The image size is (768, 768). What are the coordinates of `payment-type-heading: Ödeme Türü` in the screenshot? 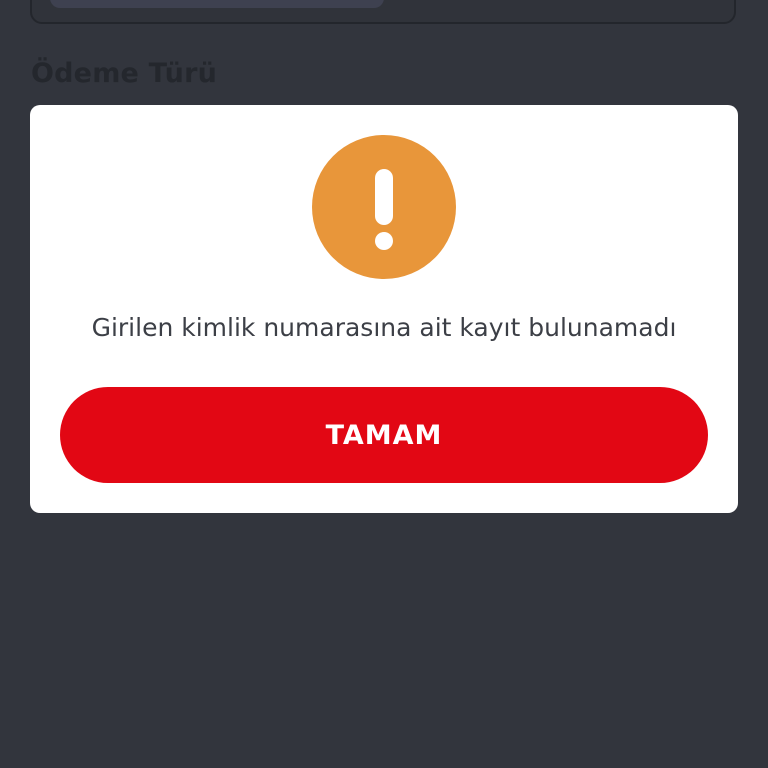 It's located at (124, 73).